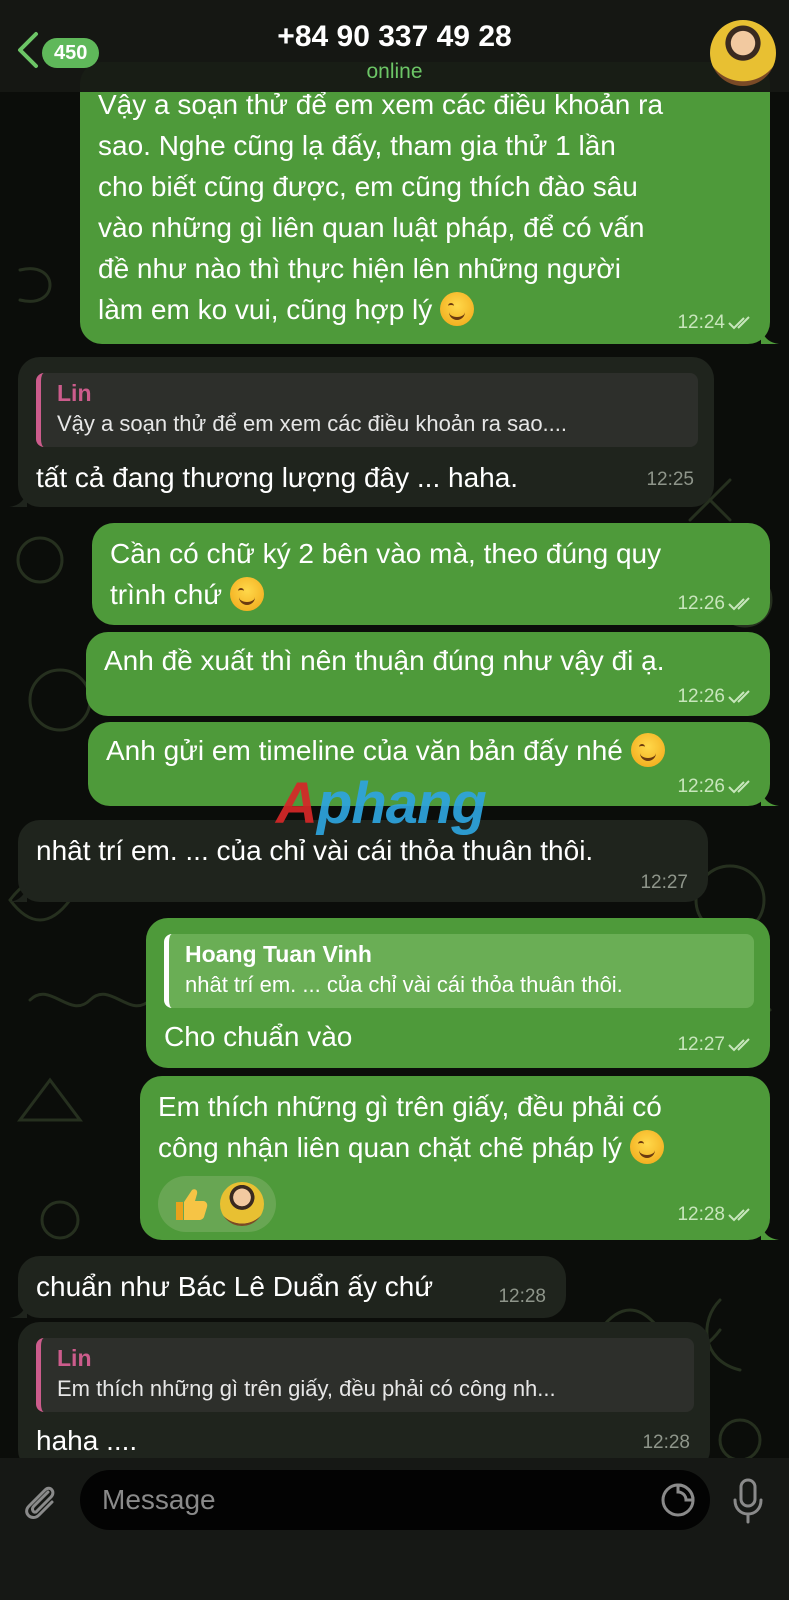 The width and height of the screenshot is (789, 1600). I want to click on microphone-icon, so click(748, 1501).